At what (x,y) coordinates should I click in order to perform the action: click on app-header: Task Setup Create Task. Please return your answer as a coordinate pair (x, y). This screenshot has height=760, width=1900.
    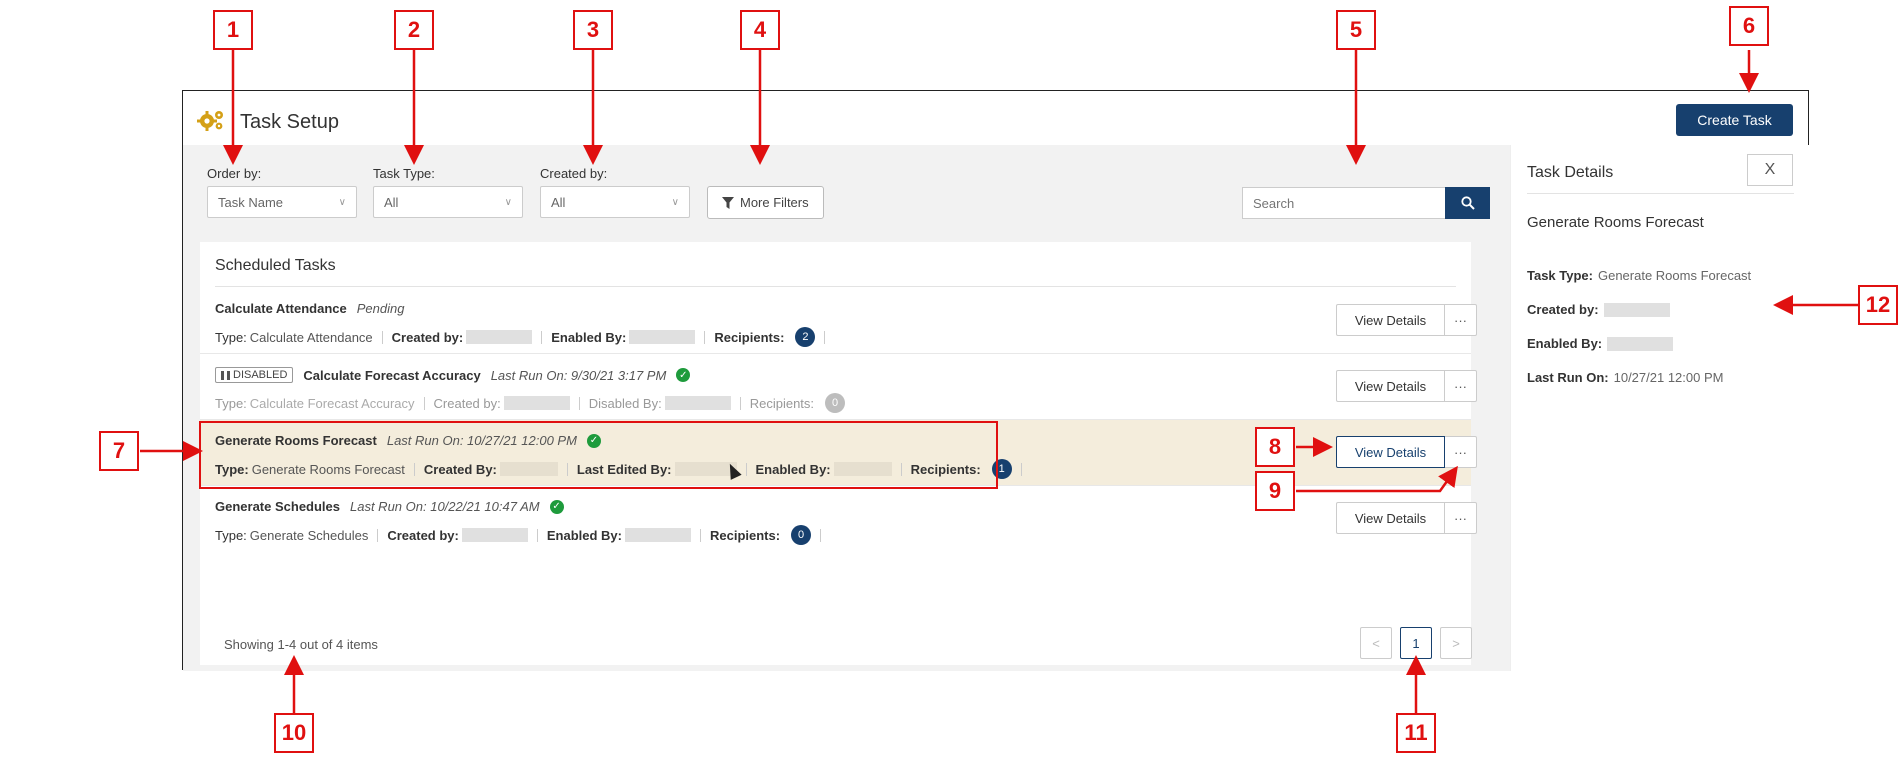
    Looking at the image, I should click on (995, 118).